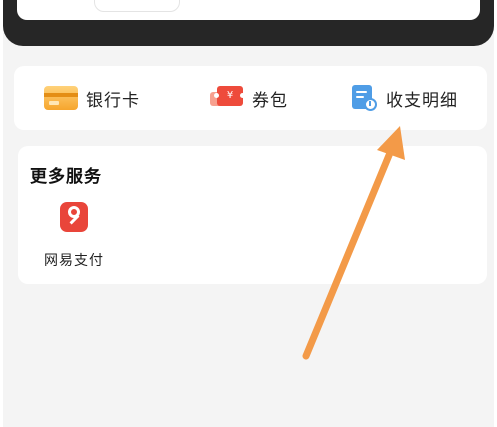 The height and width of the screenshot is (427, 497). What do you see at coordinates (227, 98) in the screenshot?
I see `coupon-icon: ¥` at bounding box center [227, 98].